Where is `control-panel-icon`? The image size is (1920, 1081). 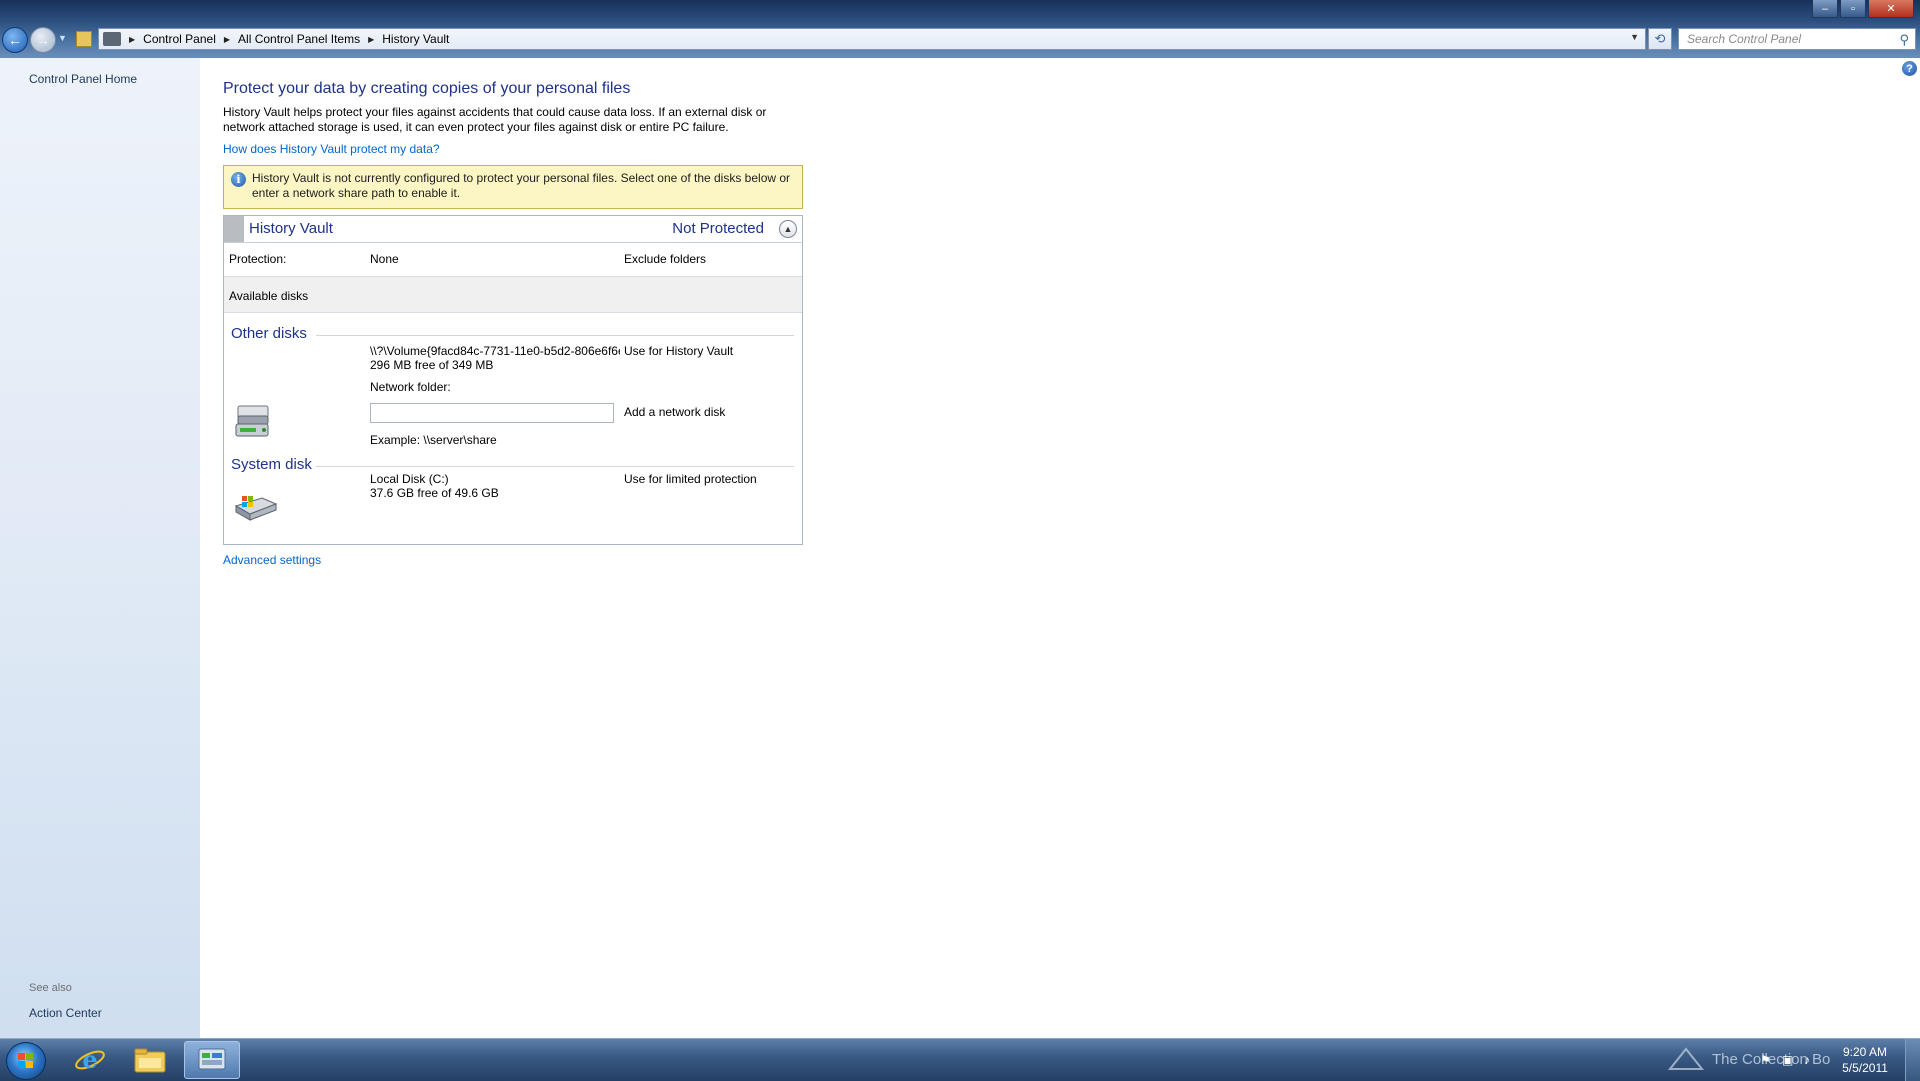 control-panel-icon is located at coordinates (212, 1059).